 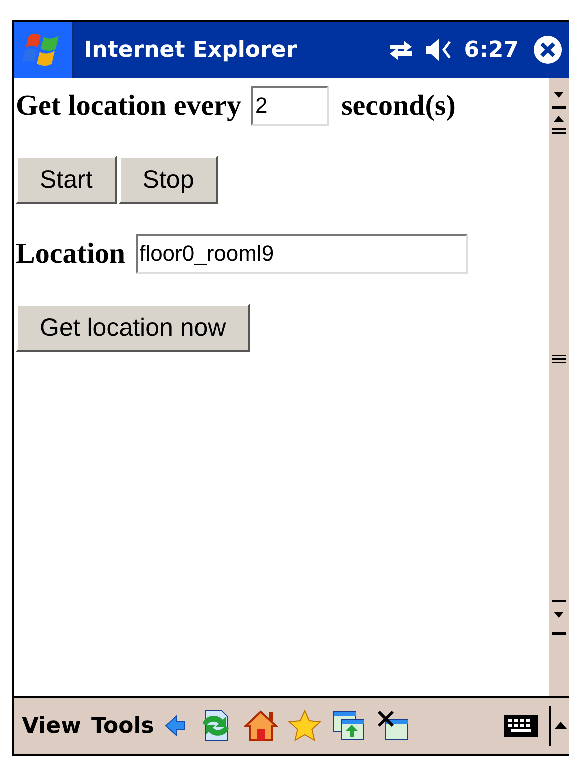 What do you see at coordinates (559, 726) in the screenshot?
I see `input-menu-arrow-icon` at bounding box center [559, 726].